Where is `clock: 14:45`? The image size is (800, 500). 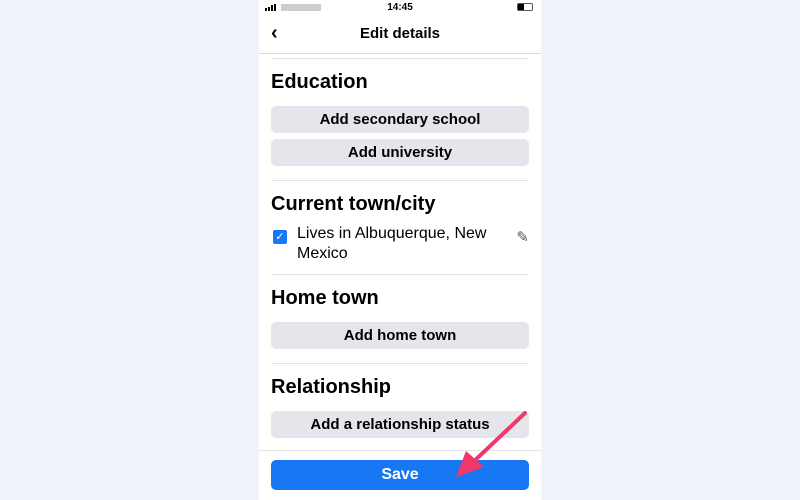 clock: 14:45 is located at coordinates (400, 7).